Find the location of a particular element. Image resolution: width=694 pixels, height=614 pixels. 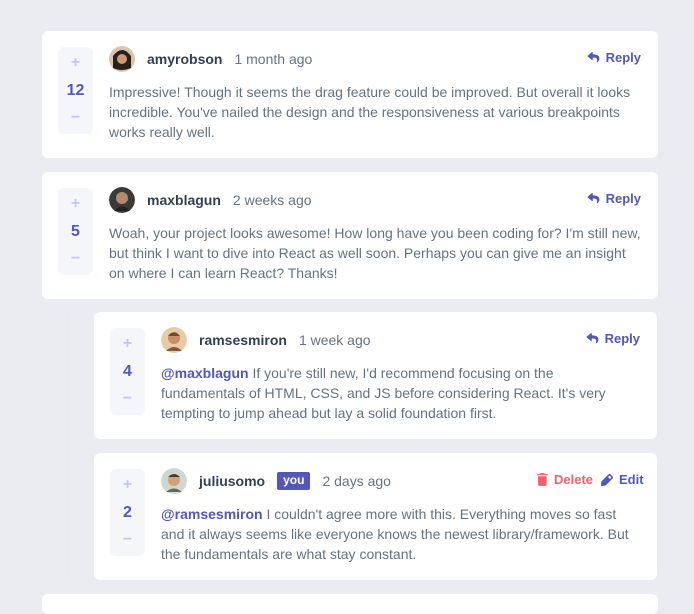

score-value: 4 is located at coordinates (127, 371).